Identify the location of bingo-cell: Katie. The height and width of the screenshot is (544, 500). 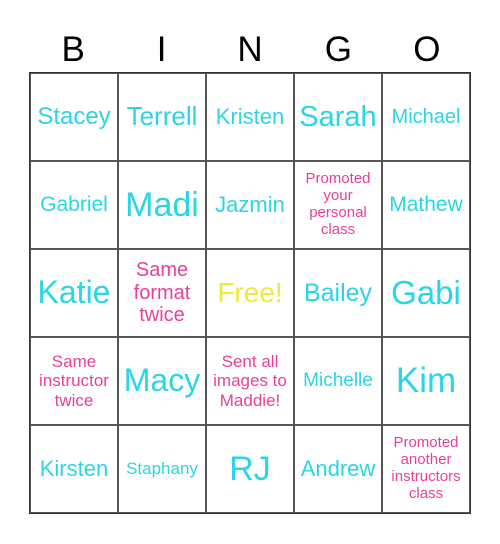
(74, 293).